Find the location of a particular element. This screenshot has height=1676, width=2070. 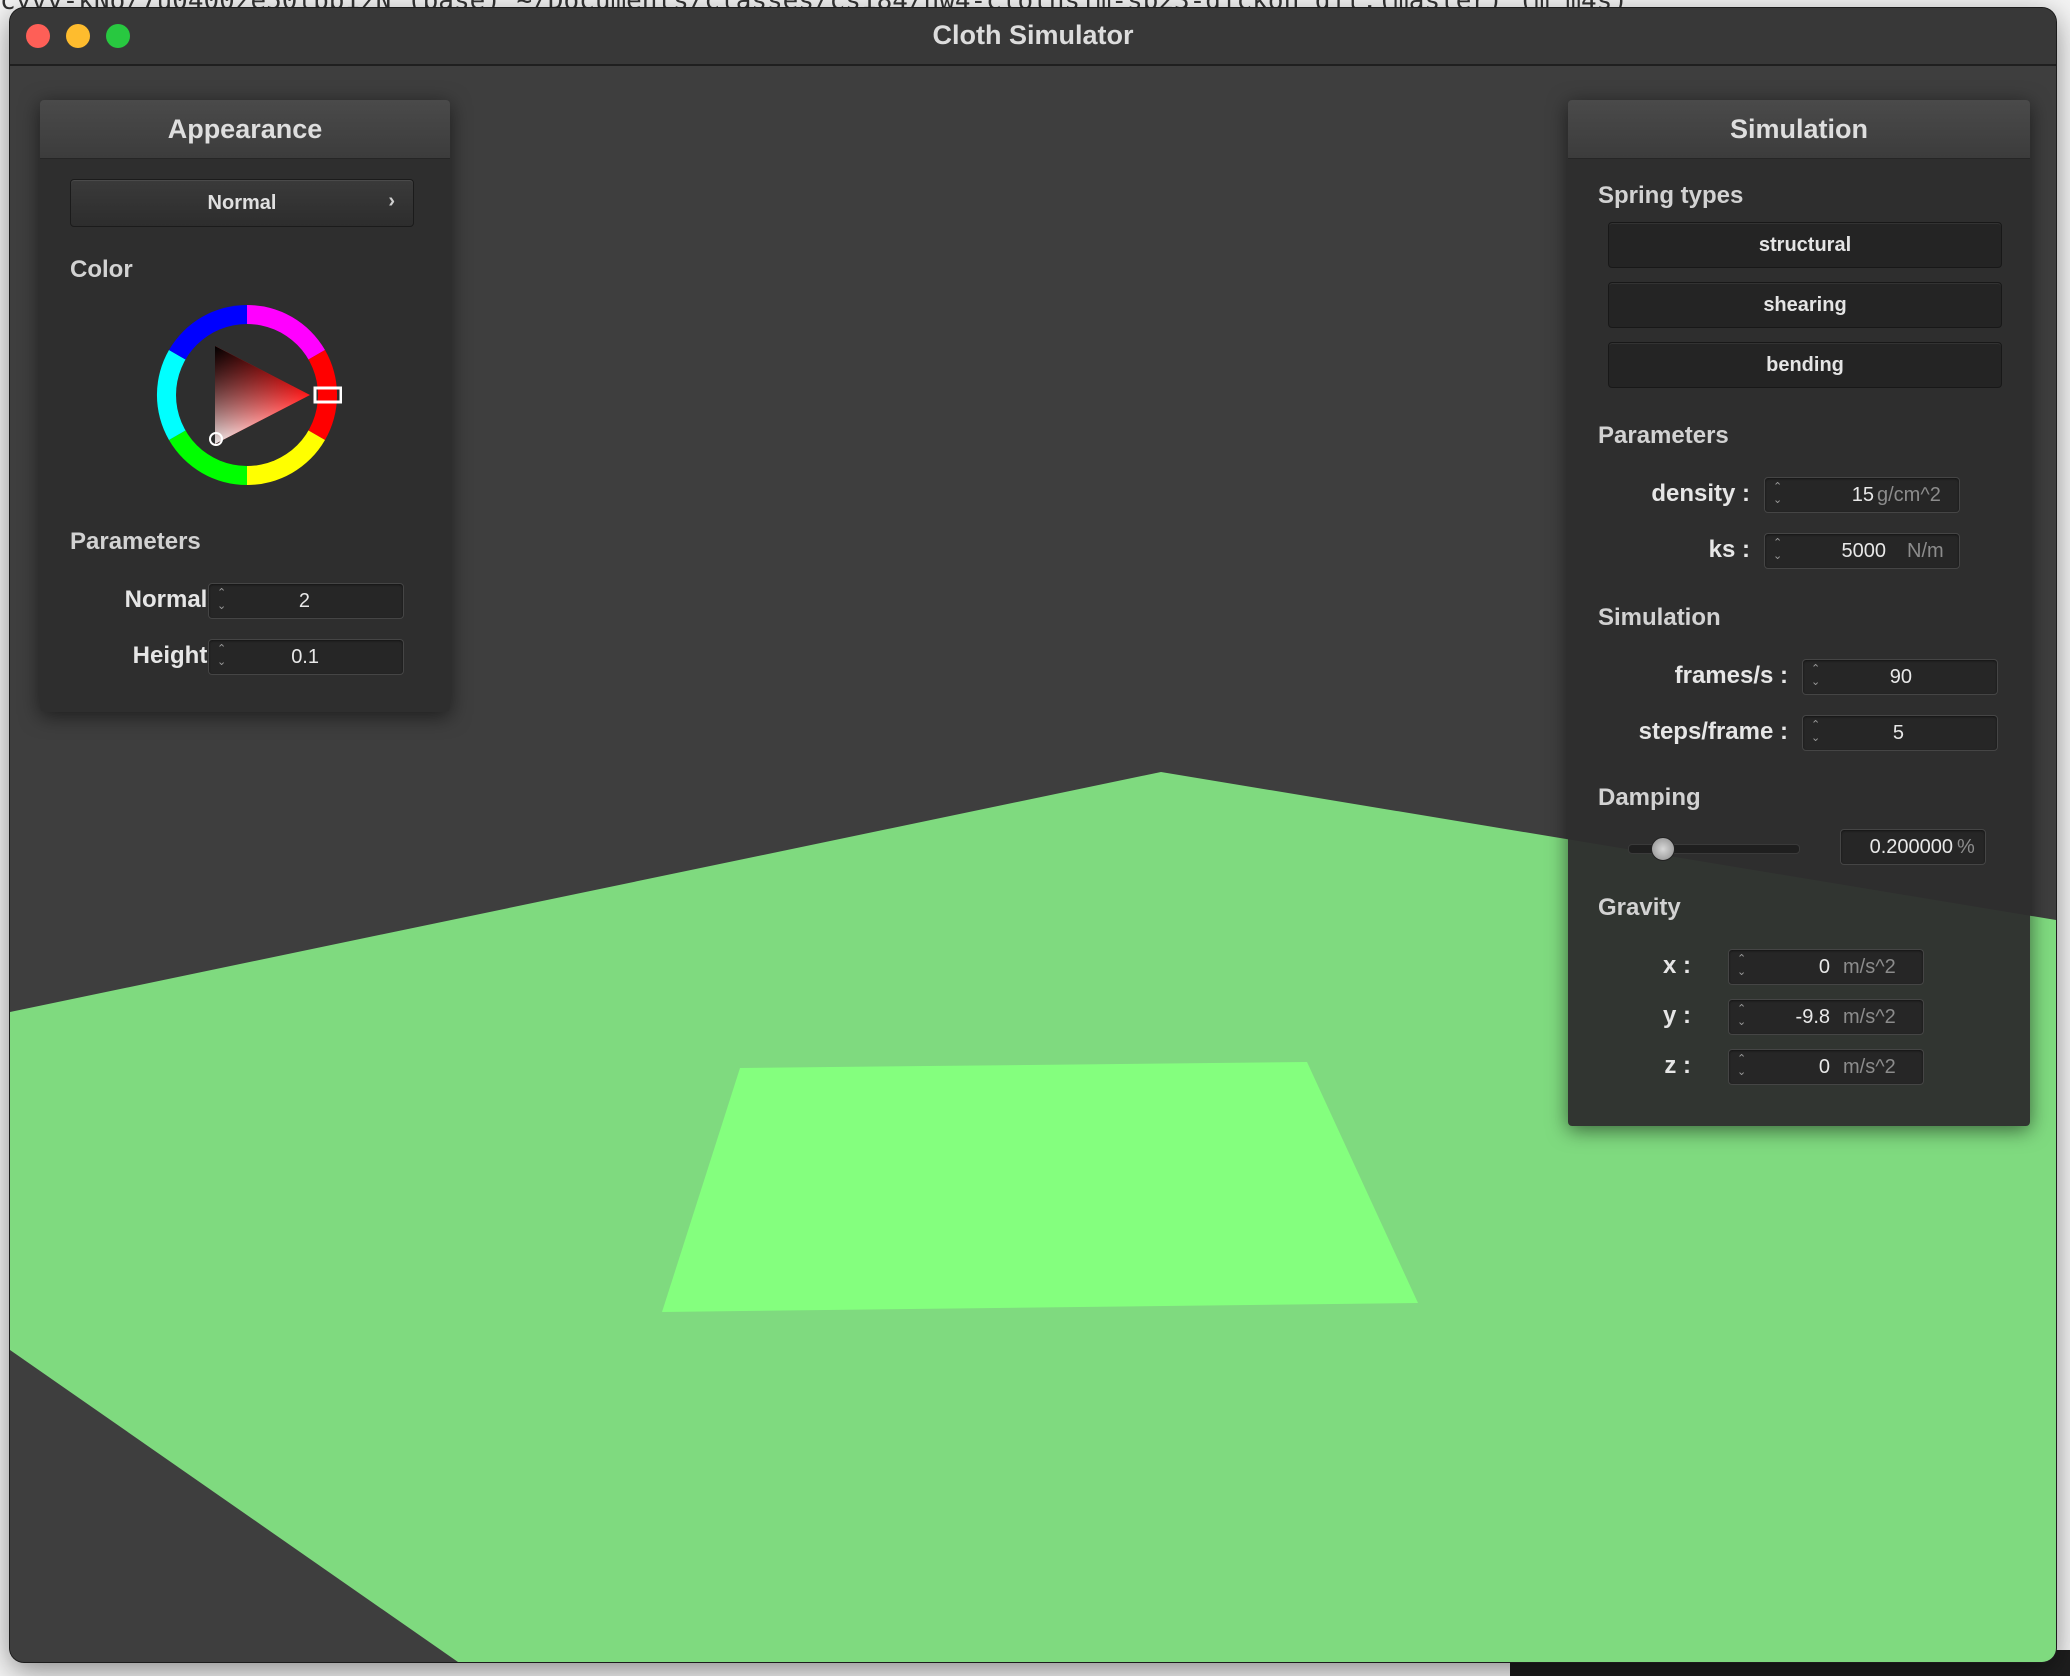

gravity-x-value: 0 is located at coordinates (1824, 967).